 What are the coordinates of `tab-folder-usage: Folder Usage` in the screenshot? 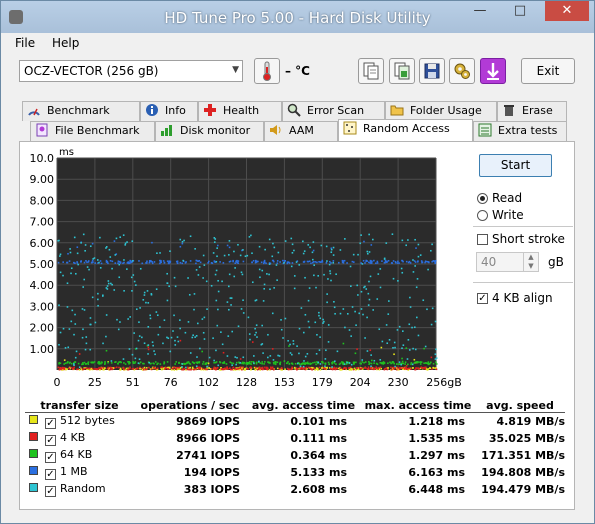 It's located at (441, 111).